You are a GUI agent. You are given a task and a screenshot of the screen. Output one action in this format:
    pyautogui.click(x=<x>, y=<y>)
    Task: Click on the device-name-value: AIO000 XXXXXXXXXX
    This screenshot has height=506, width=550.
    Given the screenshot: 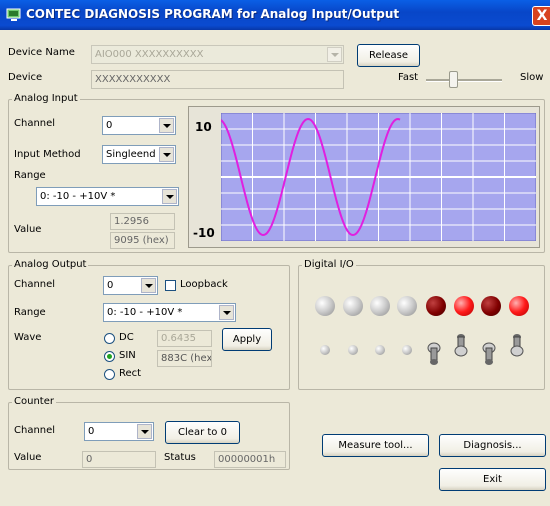 What is the action you would take?
    pyautogui.click(x=149, y=54)
    